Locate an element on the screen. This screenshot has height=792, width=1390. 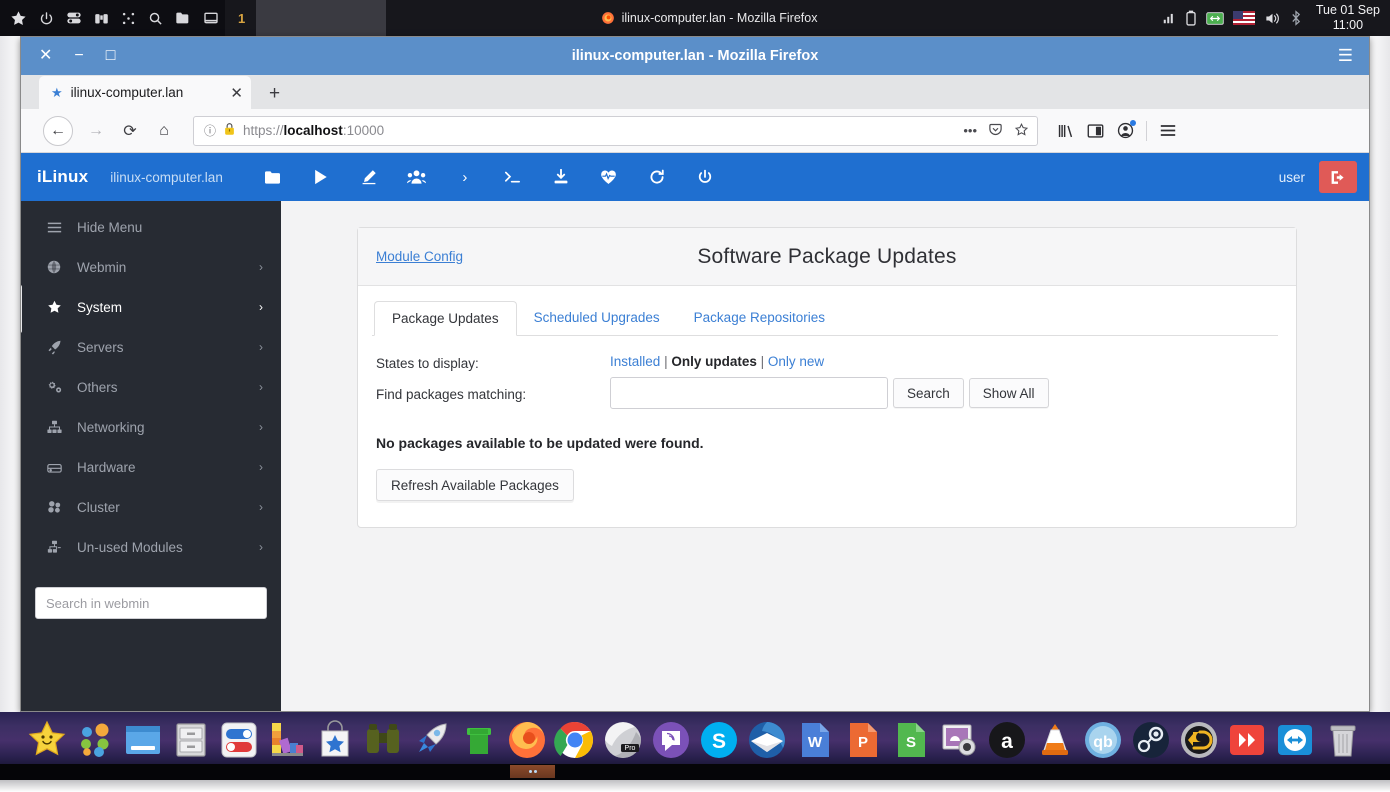
dock-impress: P is located at coordinates (863, 740).